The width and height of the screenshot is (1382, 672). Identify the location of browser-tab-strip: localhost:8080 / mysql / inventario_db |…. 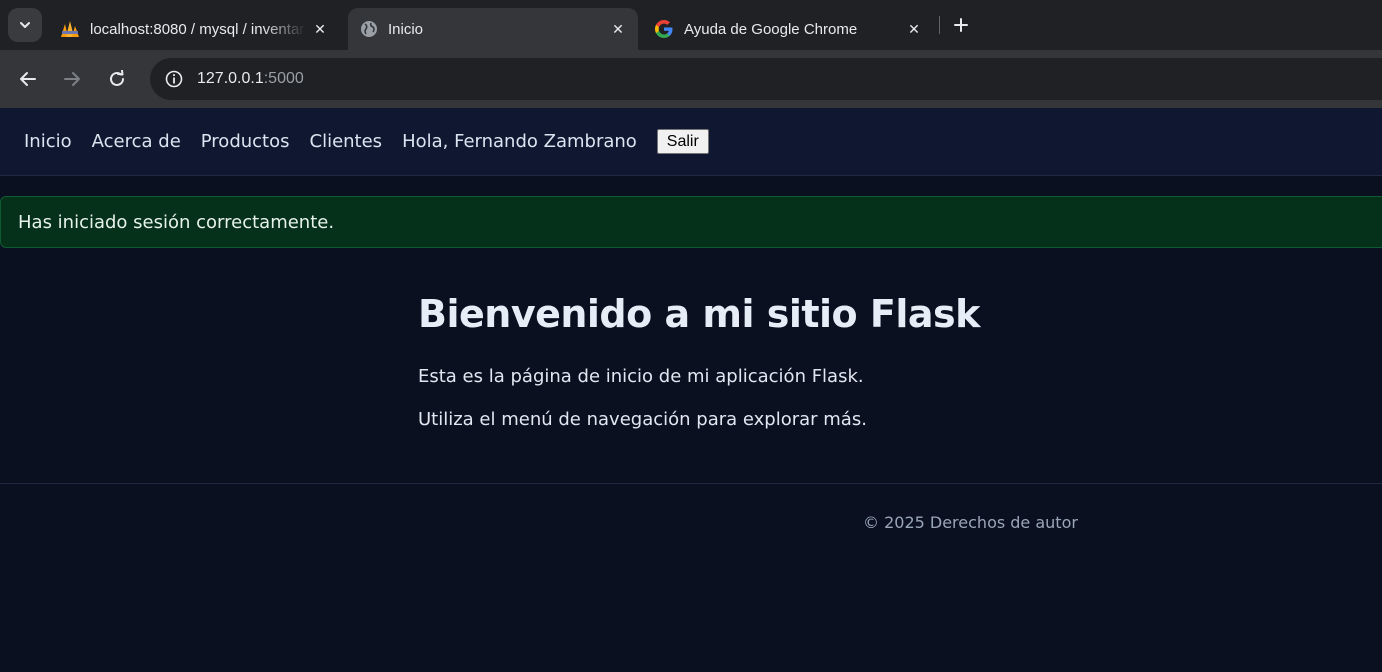
(691, 25).